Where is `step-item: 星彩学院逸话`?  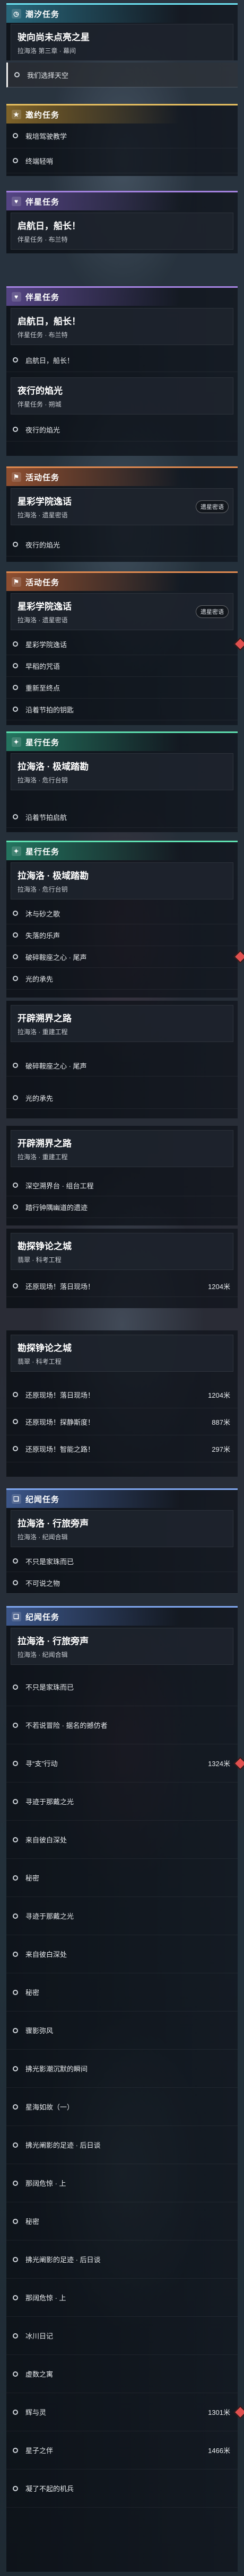
step-item: 星彩学院逸话 is located at coordinates (125, 644).